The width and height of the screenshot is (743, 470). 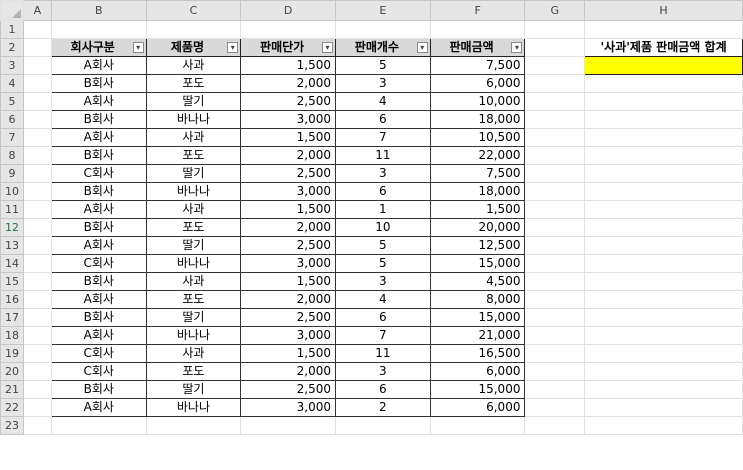 What do you see at coordinates (663, 65) in the screenshot?
I see `sum-result-cell` at bounding box center [663, 65].